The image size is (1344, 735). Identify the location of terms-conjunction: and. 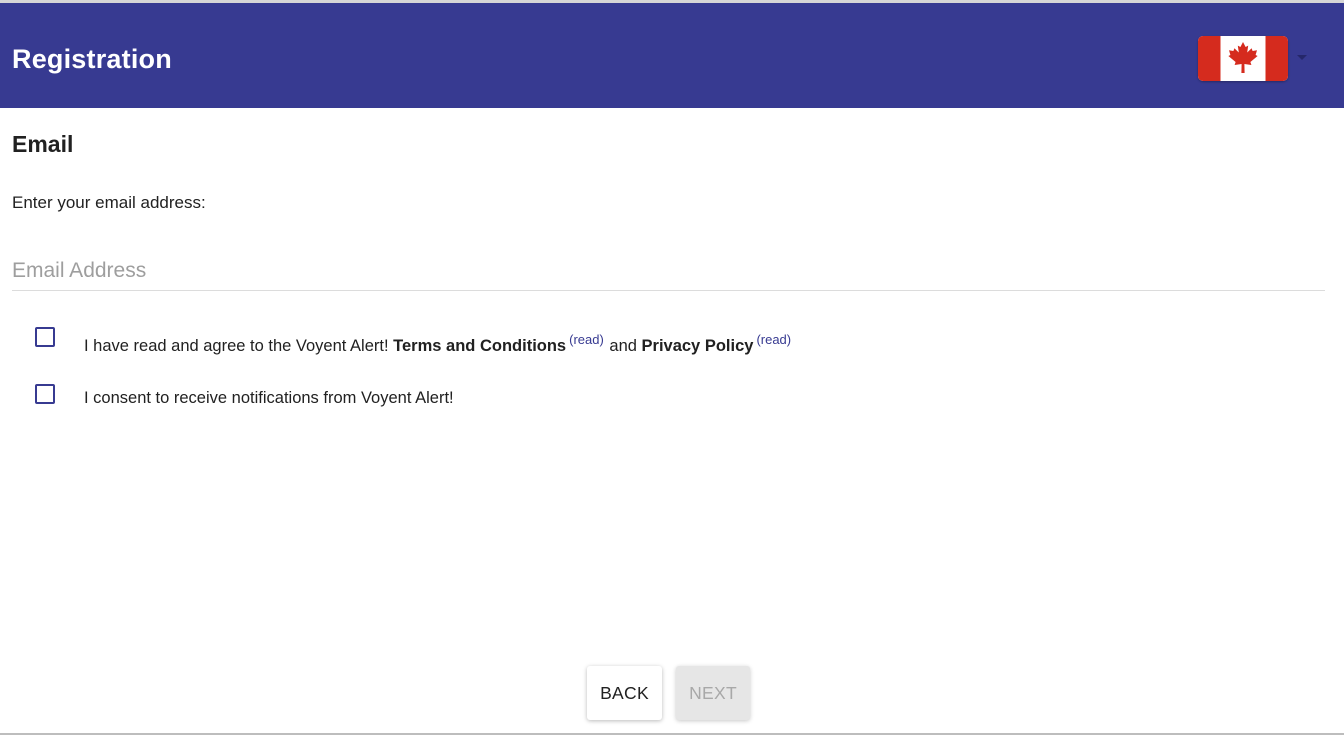
(623, 346).